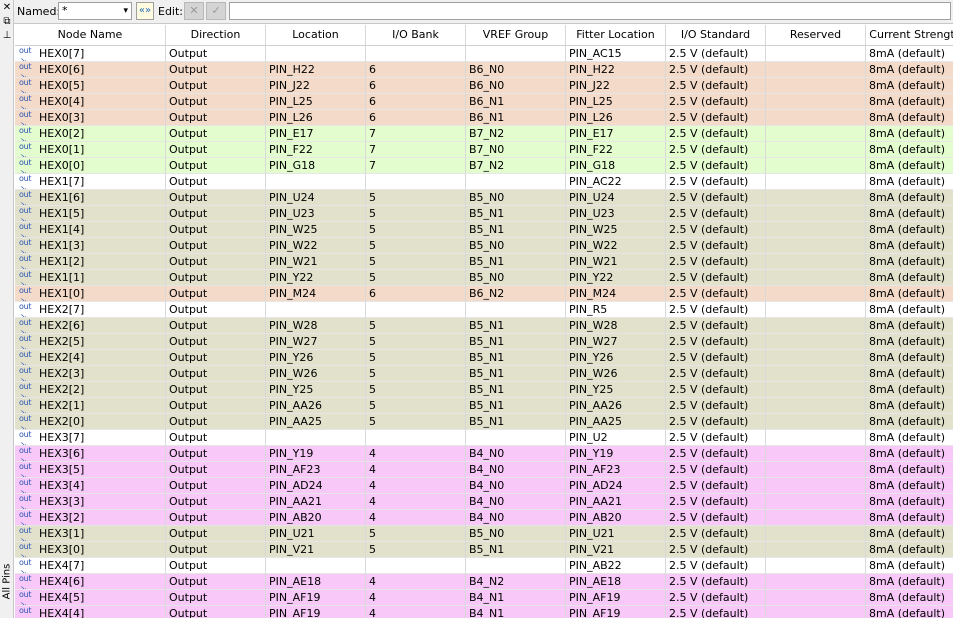 The height and width of the screenshot is (618, 953). What do you see at coordinates (95, 11) in the screenshot?
I see `named-filter-dropdown: * ▾` at bounding box center [95, 11].